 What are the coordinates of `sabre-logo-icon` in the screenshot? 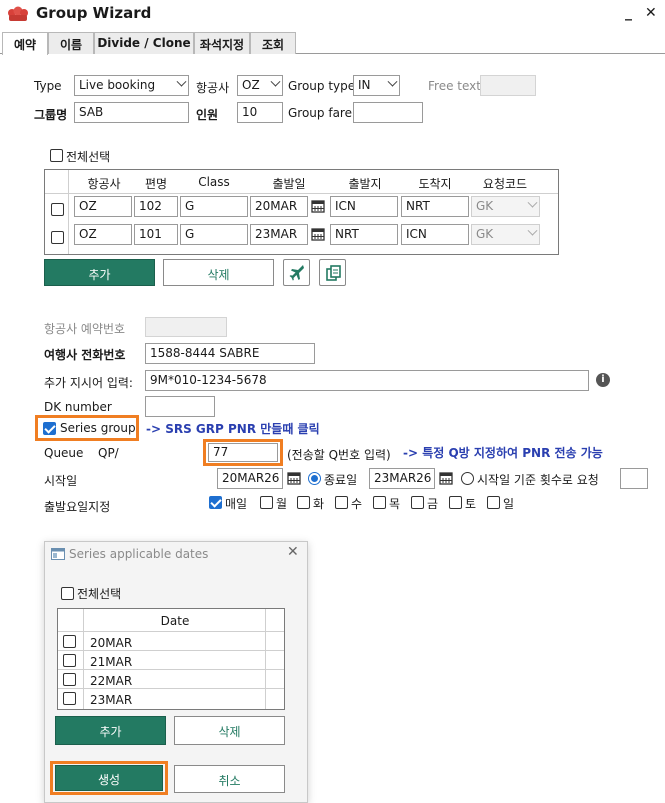 It's located at (18, 13).